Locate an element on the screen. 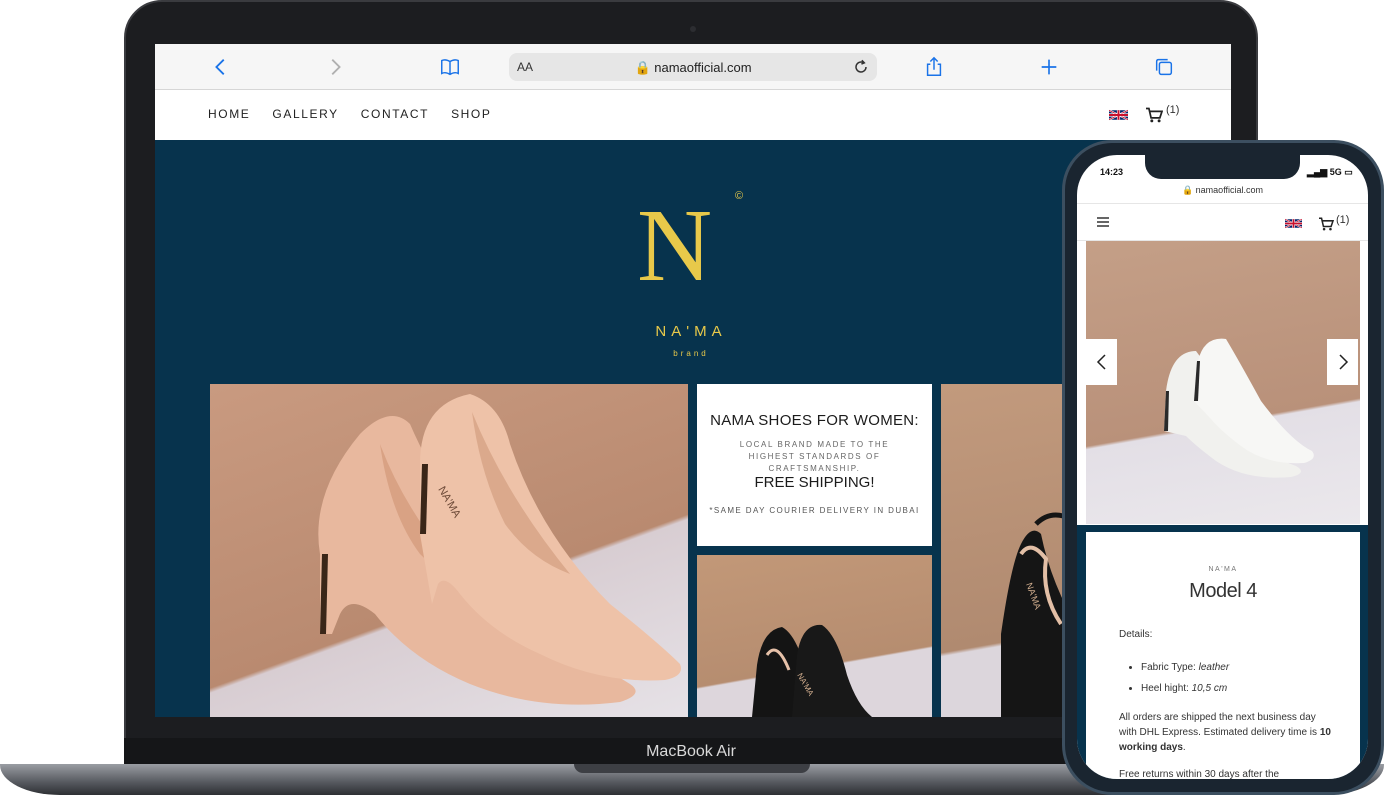  nav-contact: CONTACT is located at coordinates (395, 114).